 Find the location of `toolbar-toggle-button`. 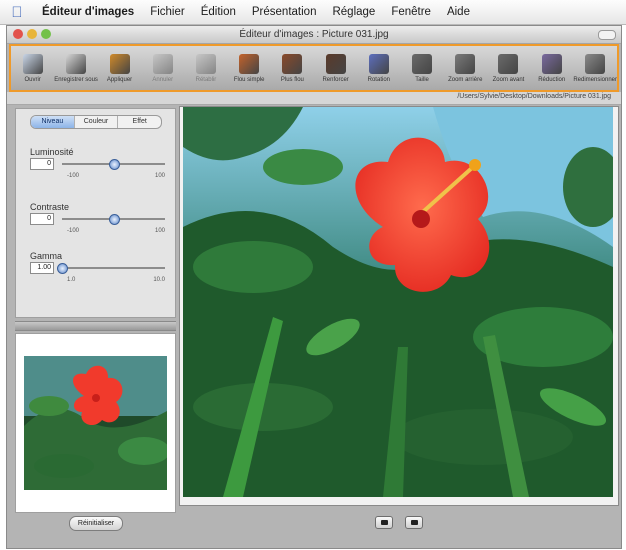

toolbar-toggle-button is located at coordinates (607, 35).